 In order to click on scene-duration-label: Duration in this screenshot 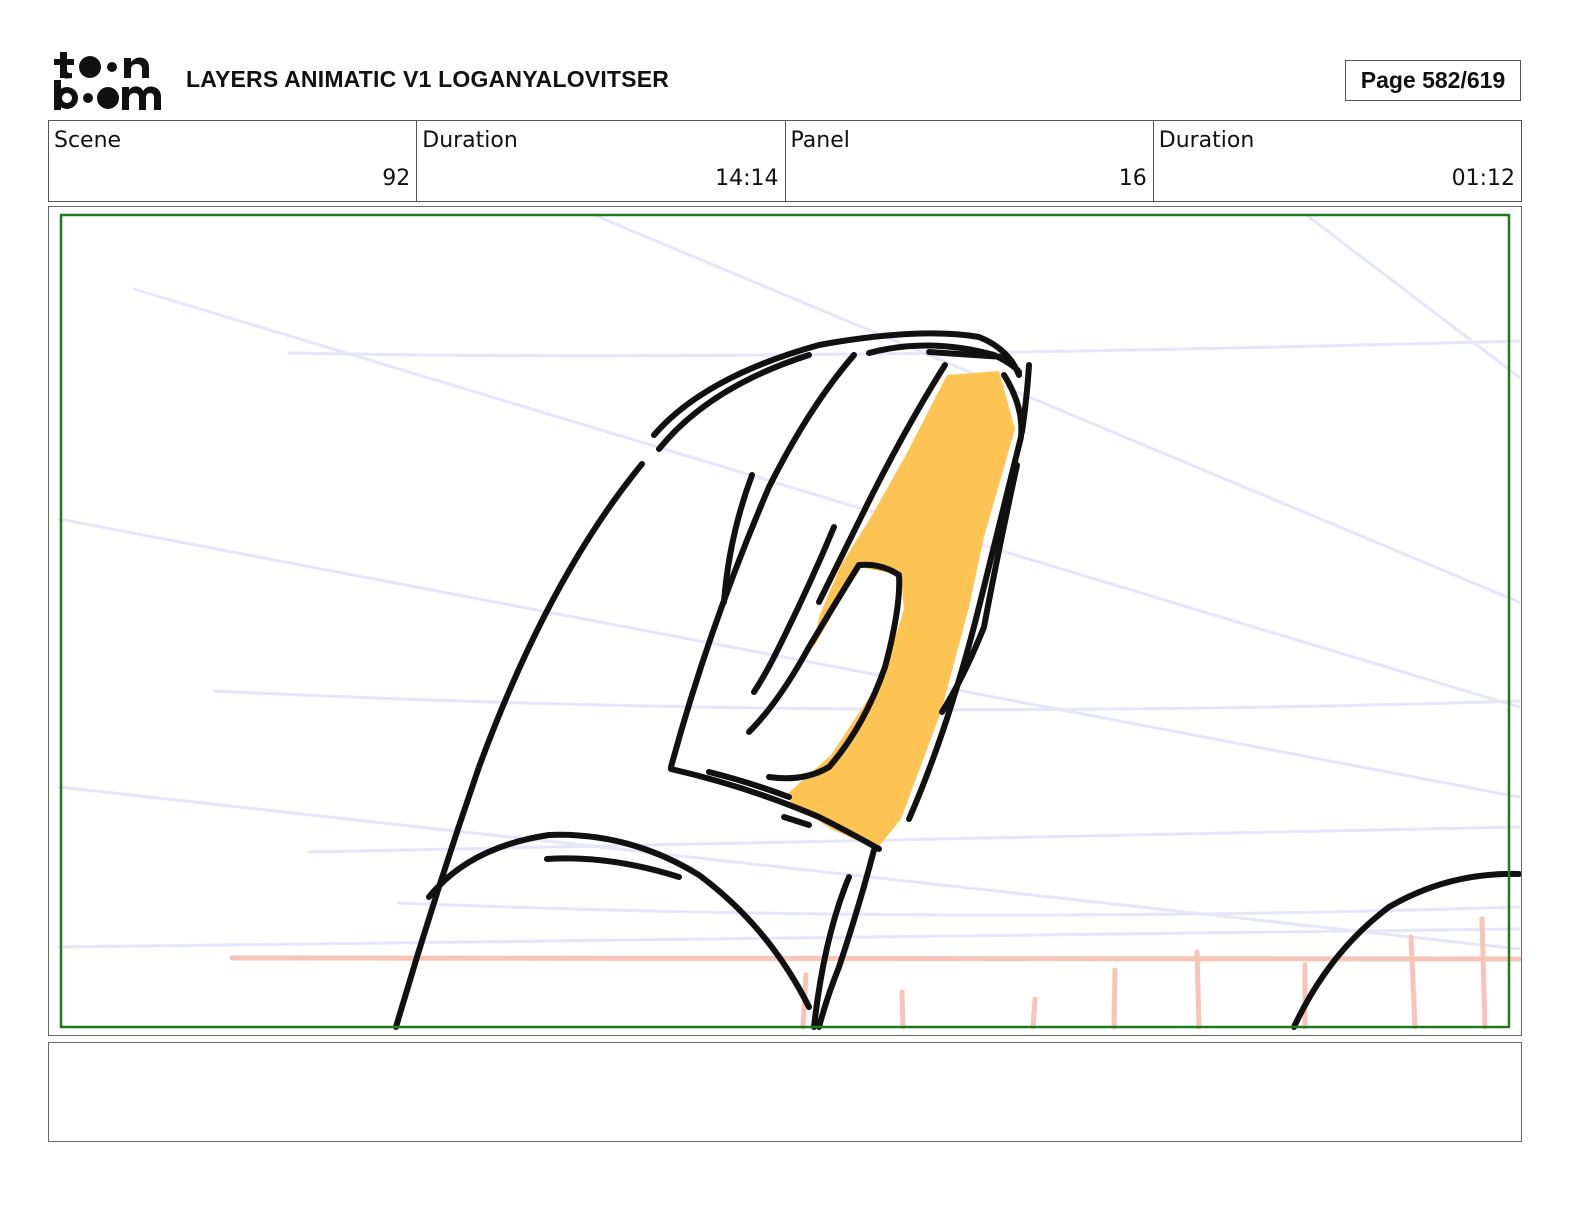, I will do `click(470, 140)`.